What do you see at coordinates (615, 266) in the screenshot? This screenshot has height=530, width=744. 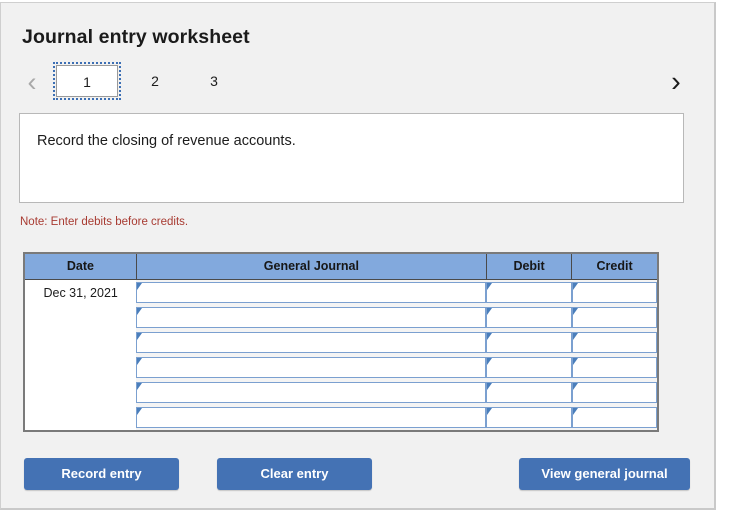 I see `column-header-credit: Credit` at bounding box center [615, 266].